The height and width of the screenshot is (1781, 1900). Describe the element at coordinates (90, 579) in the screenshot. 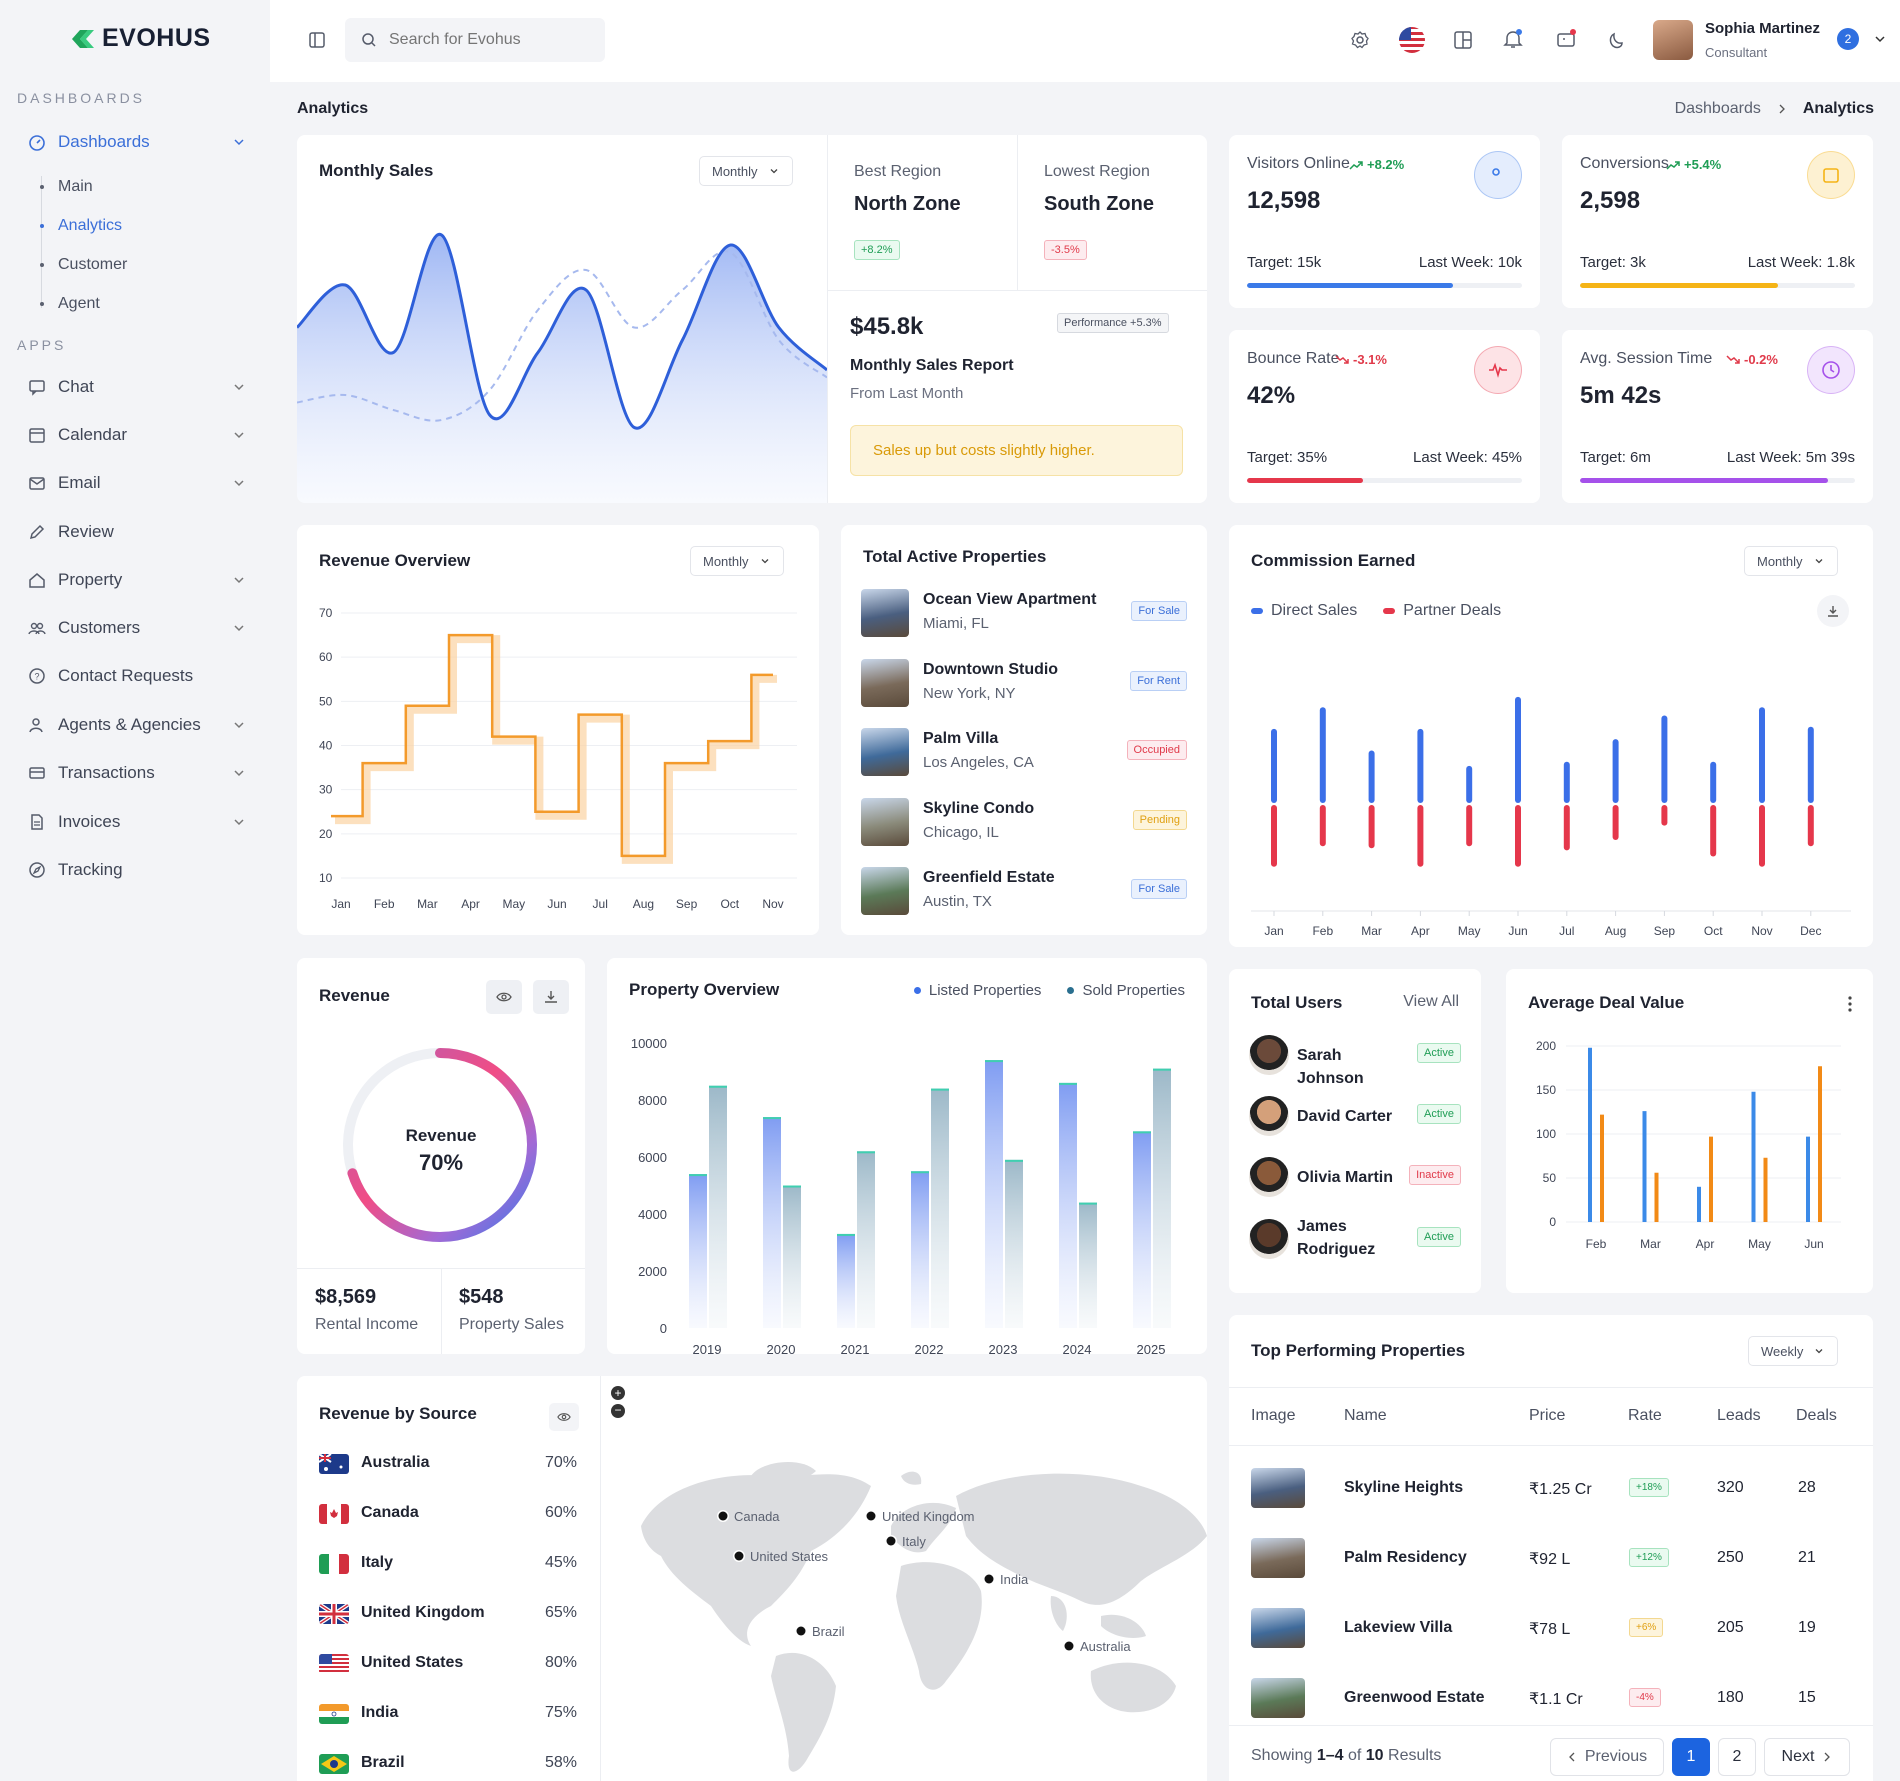

I see `sidebar-item-label: Property` at that location.